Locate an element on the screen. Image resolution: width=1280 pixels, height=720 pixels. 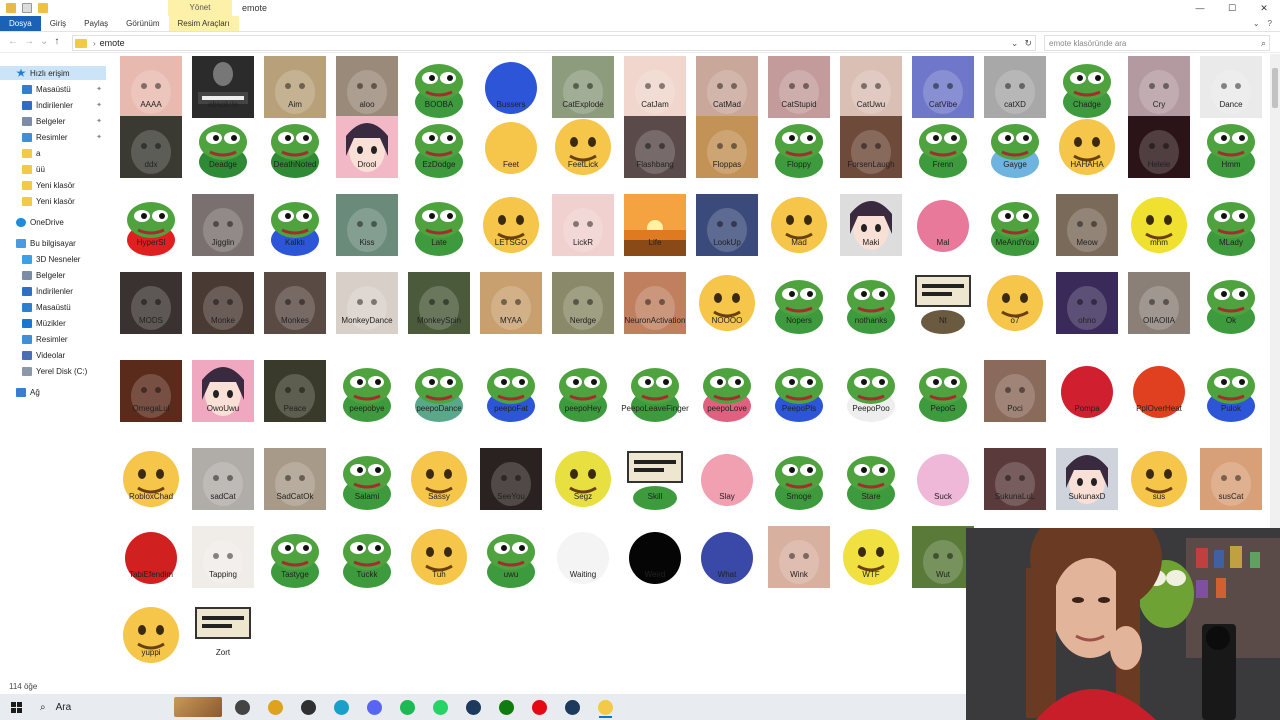
sidebar-item: 3D Nesneler is located at coordinates (53, 259).